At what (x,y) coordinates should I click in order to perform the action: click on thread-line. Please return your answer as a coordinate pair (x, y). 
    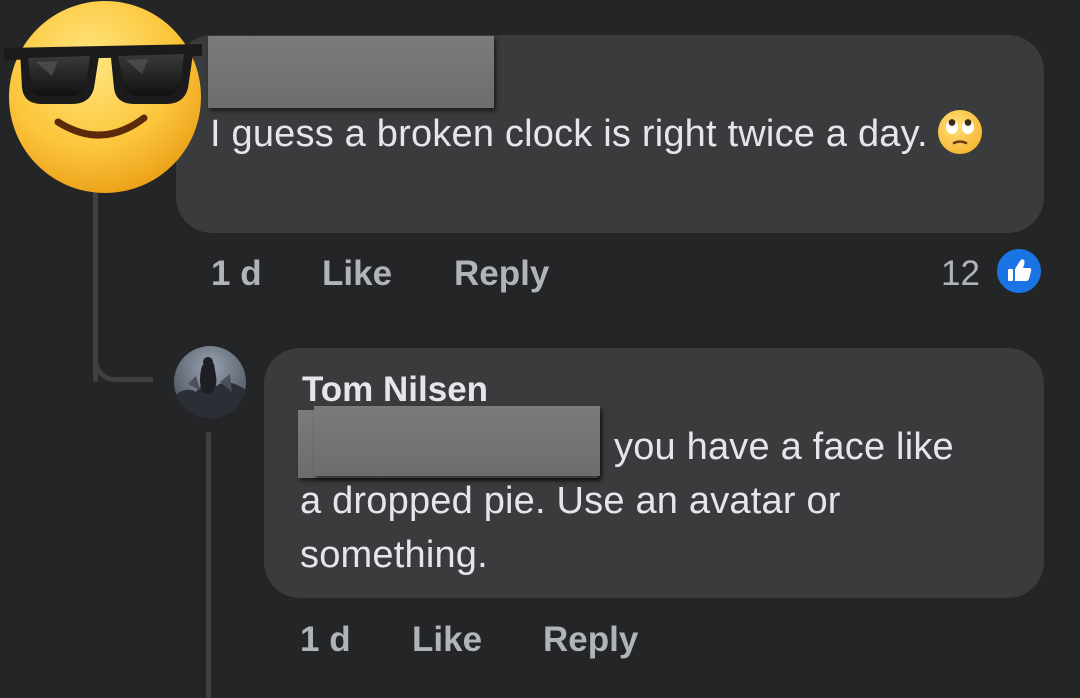
    Looking at the image, I should click on (208, 565).